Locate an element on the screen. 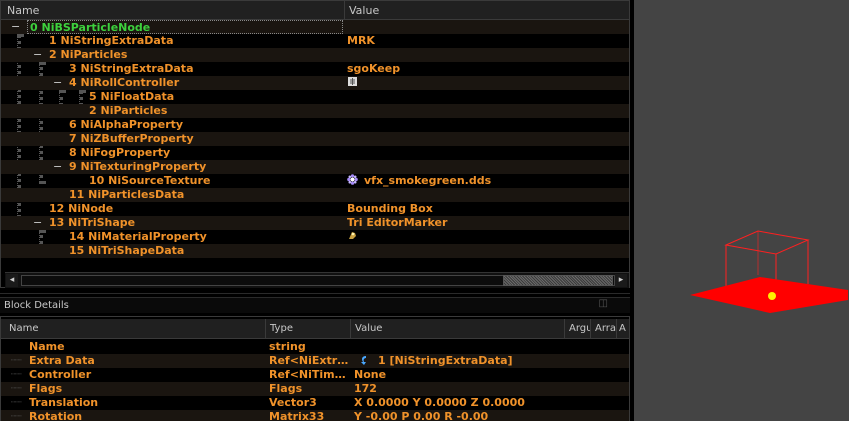 This screenshot has height=421, width=849. field-name: Controller is located at coordinates (60, 374).